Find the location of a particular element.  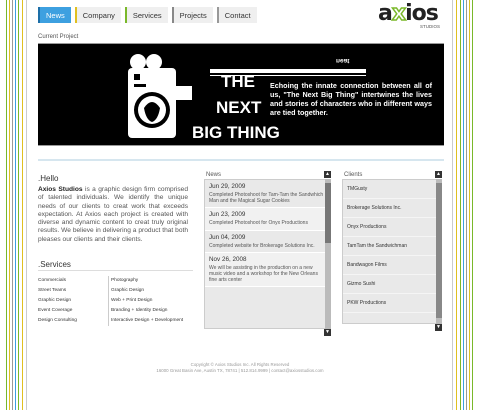

nav-services: Services is located at coordinates (146, 15).